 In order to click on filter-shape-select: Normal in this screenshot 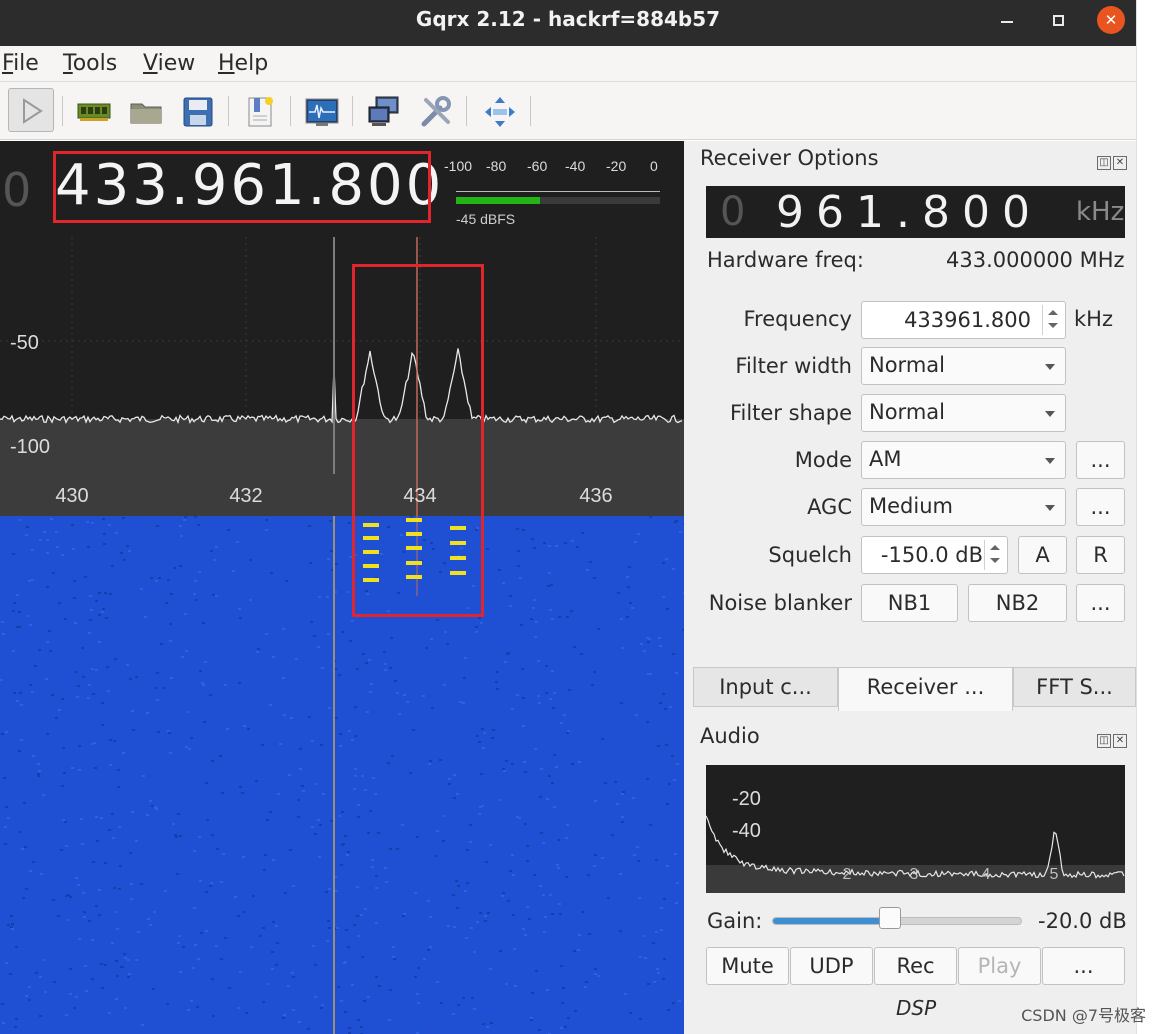, I will do `click(963, 413)`.